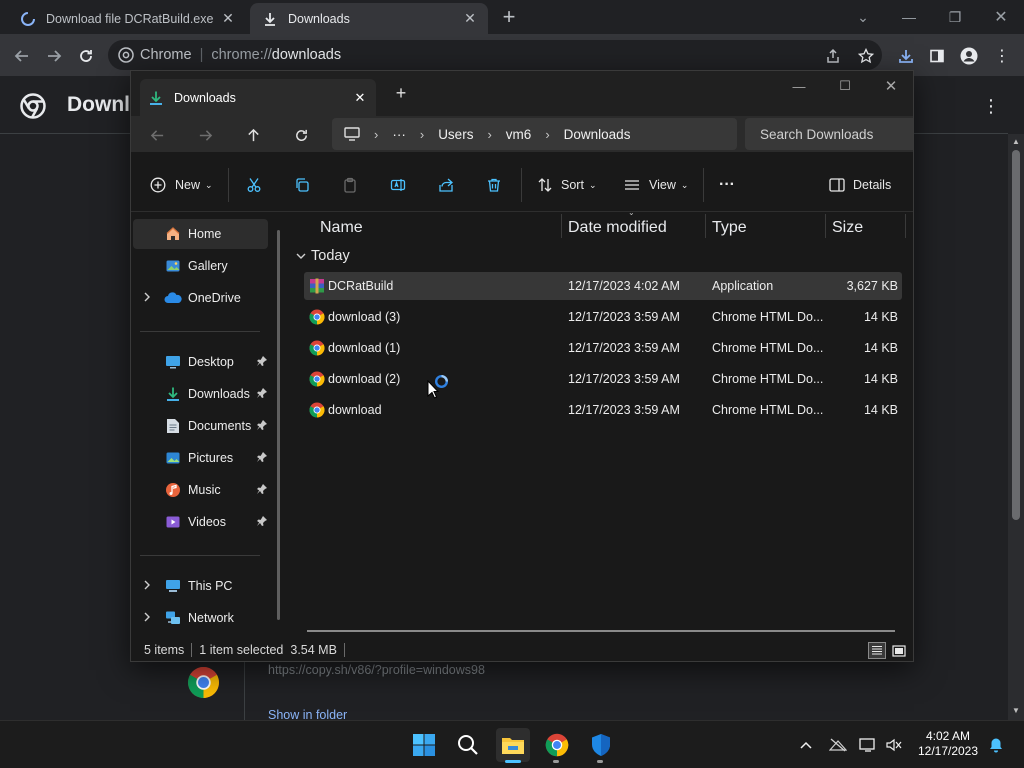 Image resolution: width=1024 pixels, height=768 pixels. I want to click on cut-button, so click(254, 185).